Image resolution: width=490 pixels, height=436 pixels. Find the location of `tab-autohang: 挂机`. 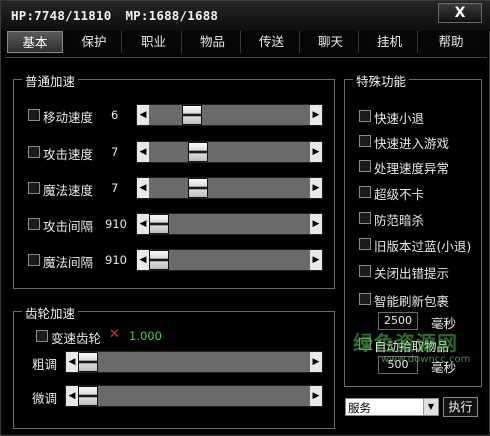

tab-autohang: 挂机 is located at coordinates (390, 42).